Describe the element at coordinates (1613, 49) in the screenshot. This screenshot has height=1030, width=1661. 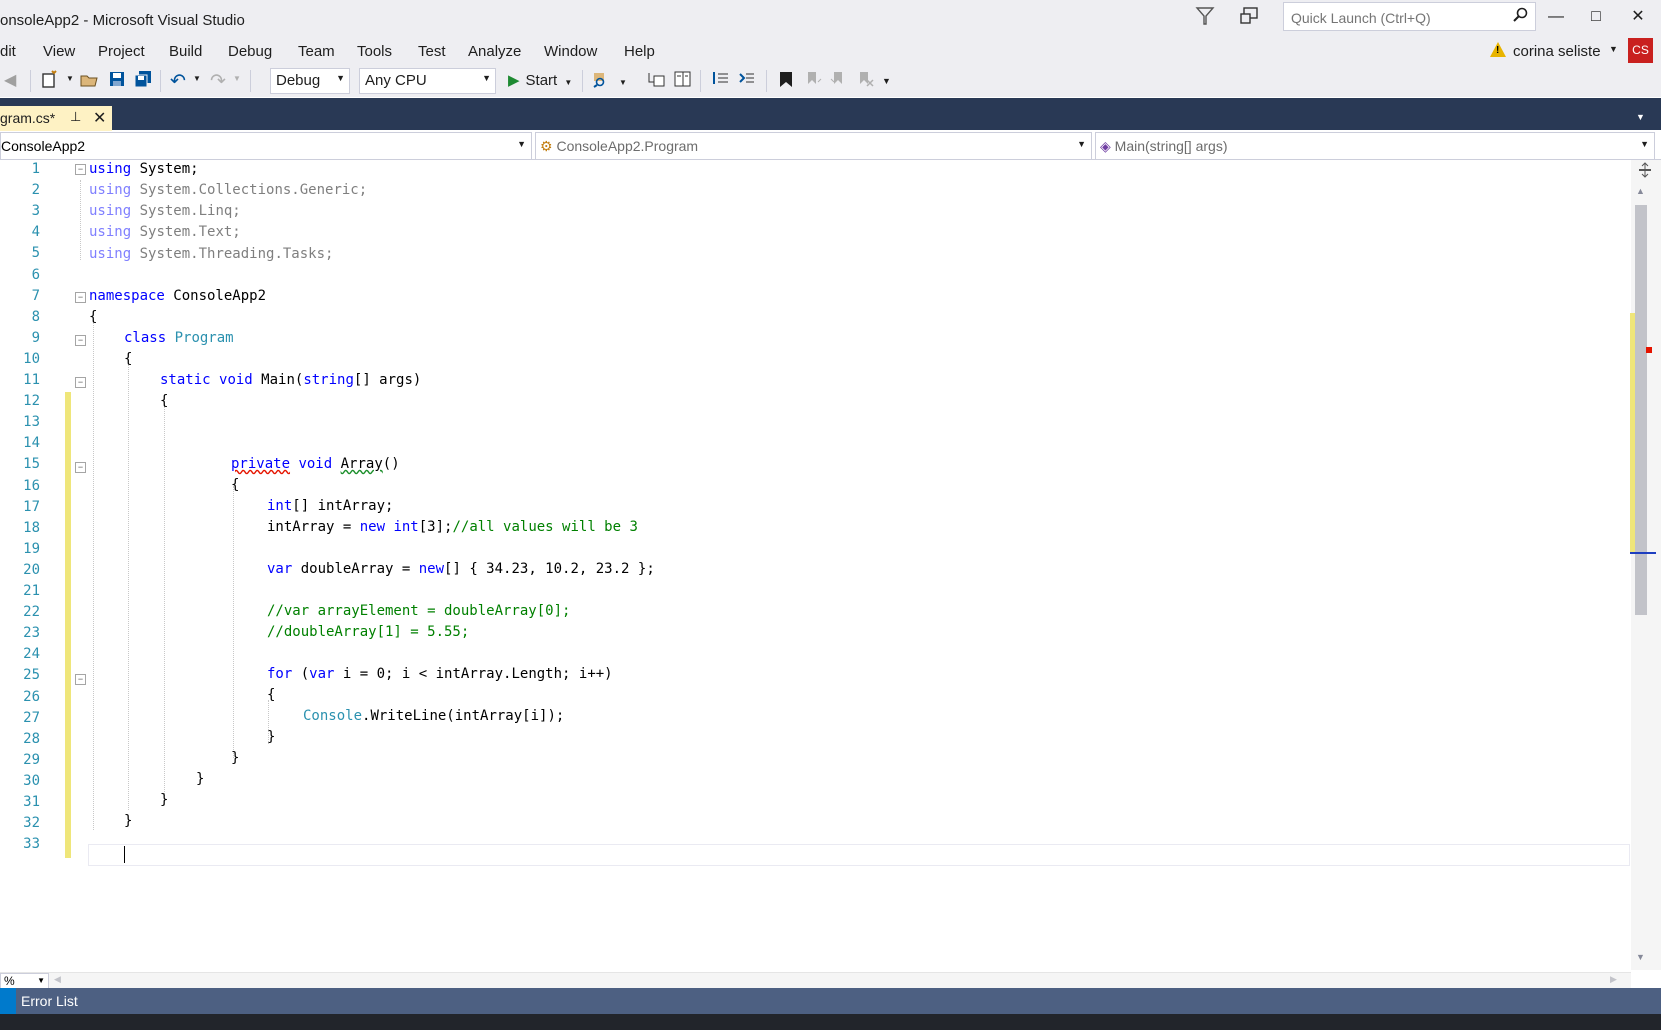
I see `user-dropdown-icon: ▼` at that location.